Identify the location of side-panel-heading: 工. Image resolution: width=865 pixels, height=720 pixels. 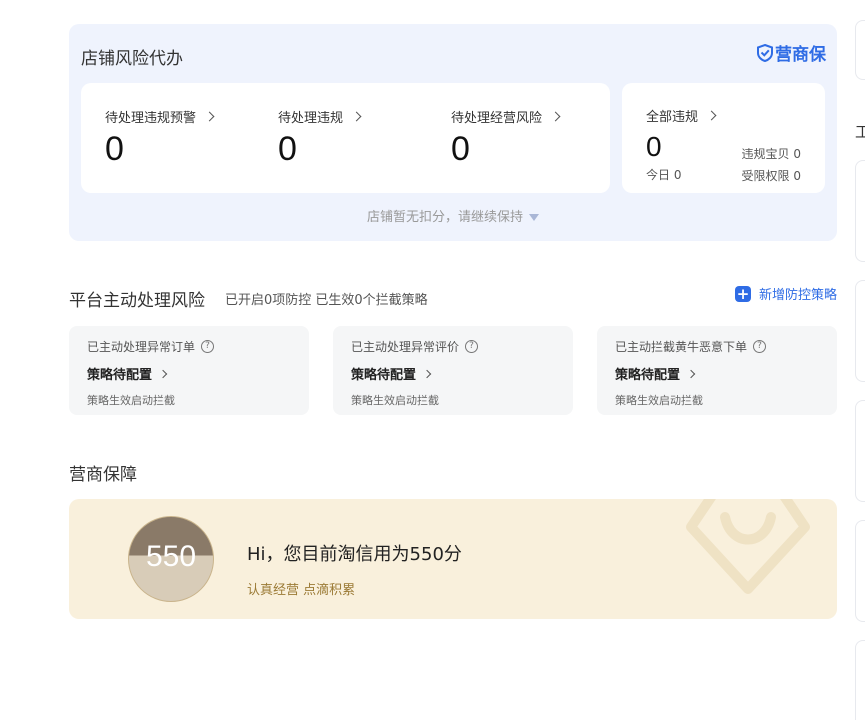
(860, 132).